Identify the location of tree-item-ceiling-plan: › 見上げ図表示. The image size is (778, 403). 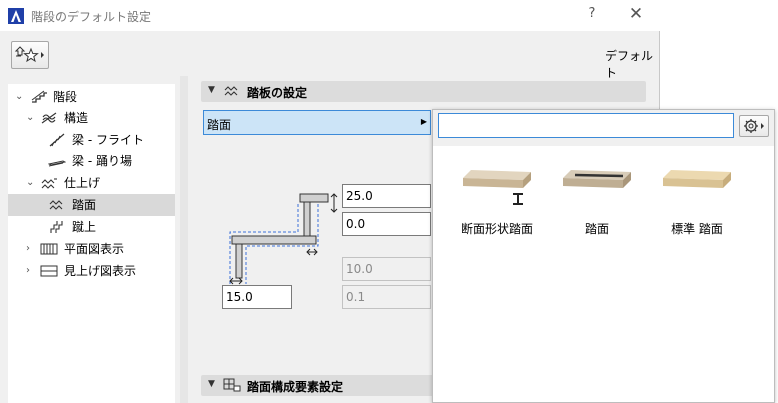
(91, 271).